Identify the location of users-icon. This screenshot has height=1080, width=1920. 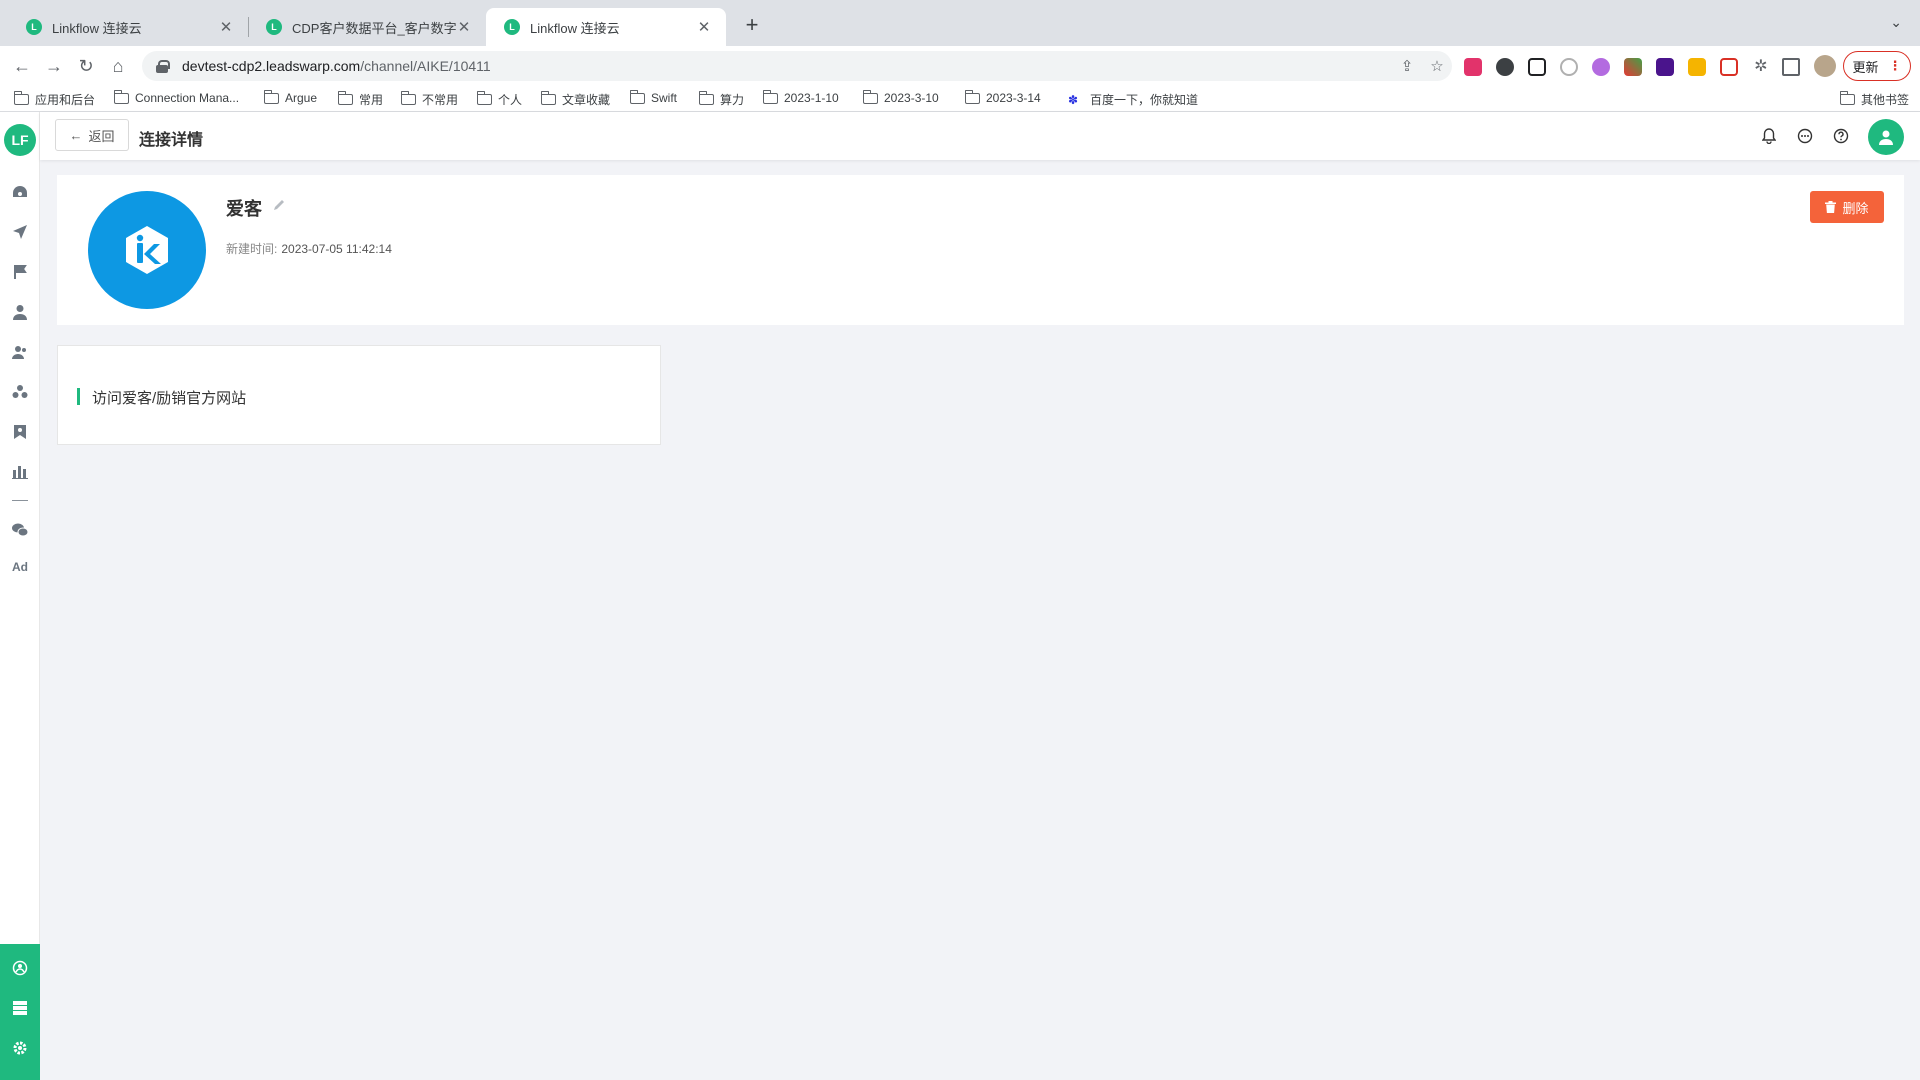
(20, 352).